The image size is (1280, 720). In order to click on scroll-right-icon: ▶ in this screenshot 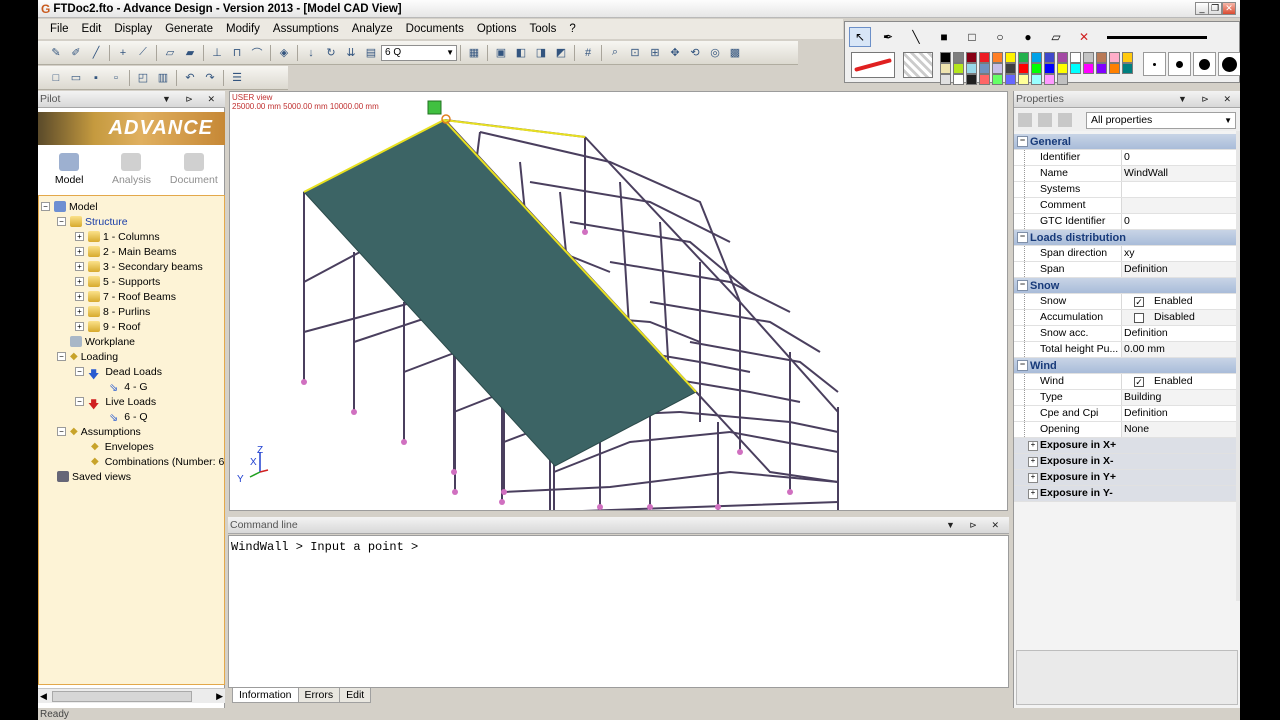, I will do `click(219, 696)`.